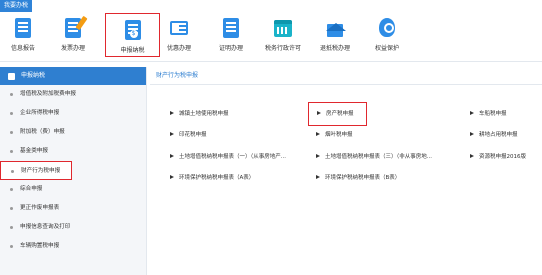 The width and height of the screenshot is (542, 275). I want to click on tool-label: 证明办理, so click(230, 48).